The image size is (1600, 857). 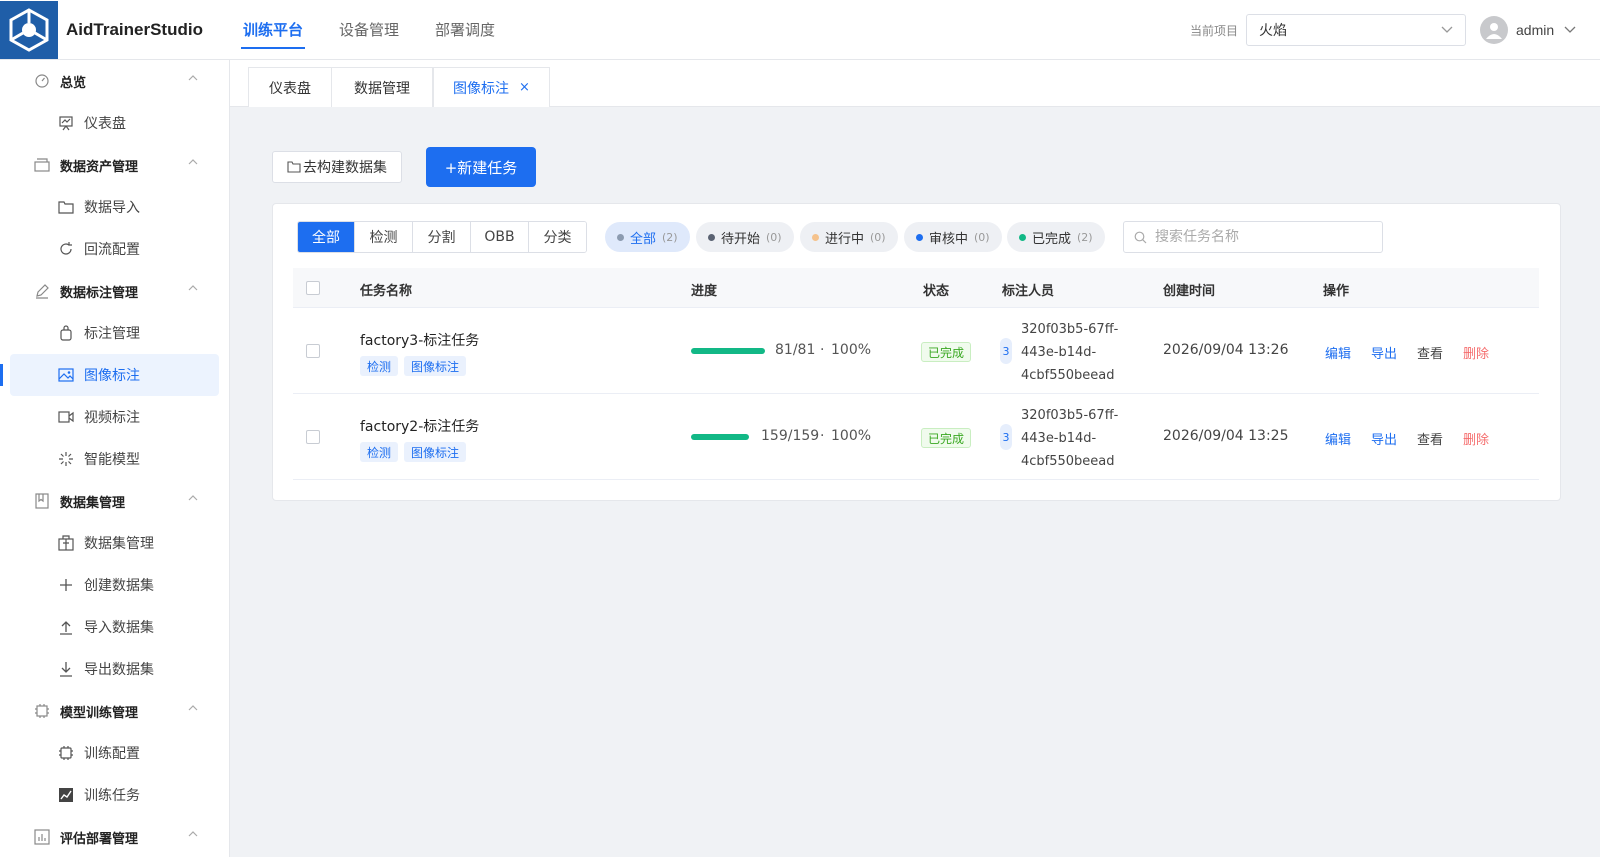 I want to click on type-filter-segment: 分割, so click(x=441, y=237).